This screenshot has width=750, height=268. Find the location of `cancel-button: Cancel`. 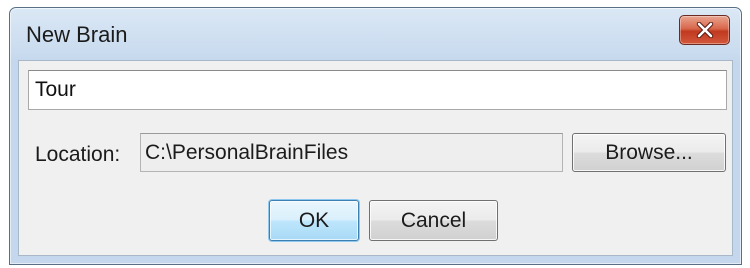

cancel-button: Cancel is located at coordinates (433, 220).